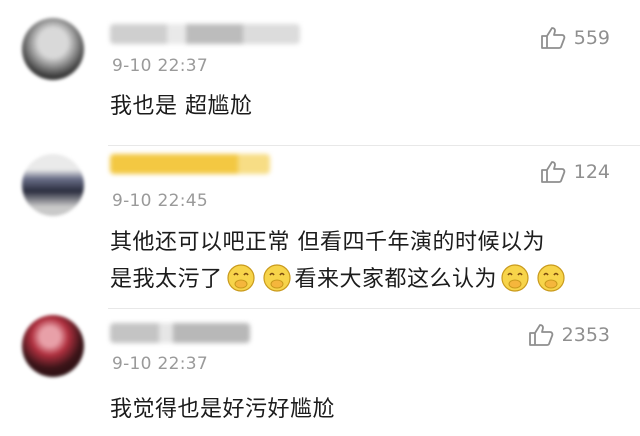 The image size is (640, 436). What do you see at coordinates (181, 106) in the screenshot?
I see `comment-text: 我也是 超尴尬` at bounding box center [181, 106].